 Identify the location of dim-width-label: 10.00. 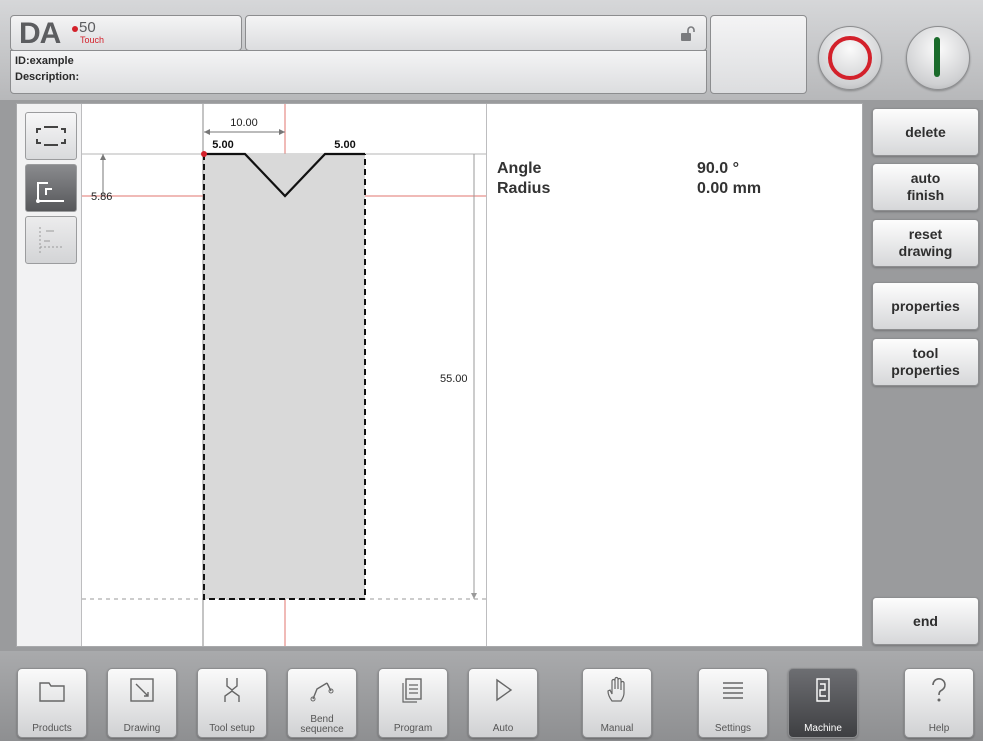
(244, 123).